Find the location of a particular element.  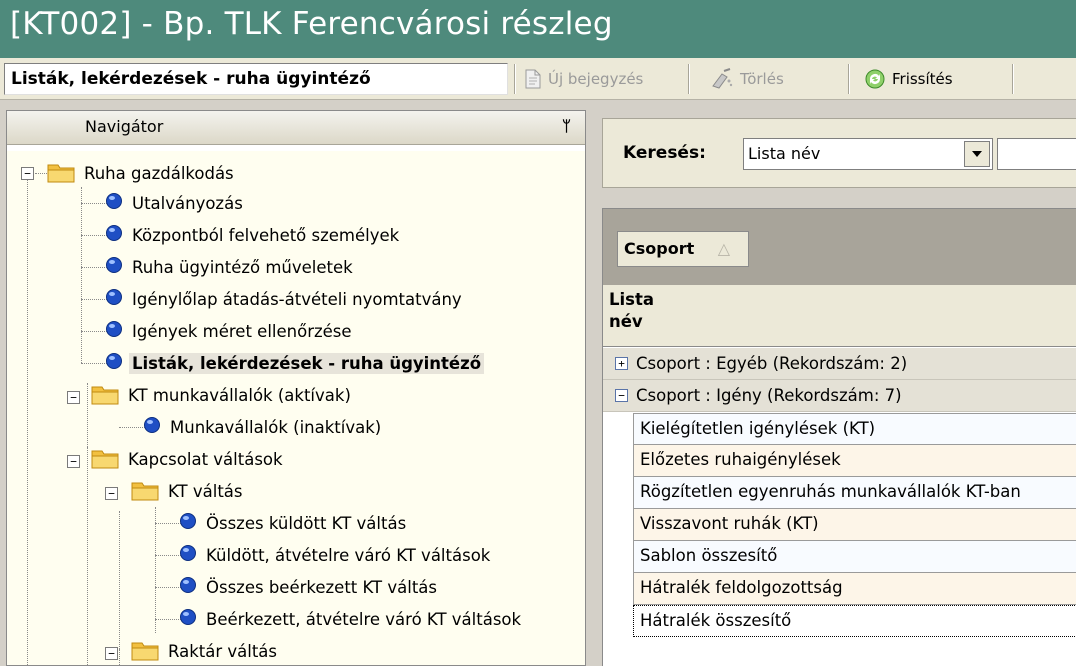

tree-node-utalvanyozas: Utalványozás is located at coordinates (175, 203).